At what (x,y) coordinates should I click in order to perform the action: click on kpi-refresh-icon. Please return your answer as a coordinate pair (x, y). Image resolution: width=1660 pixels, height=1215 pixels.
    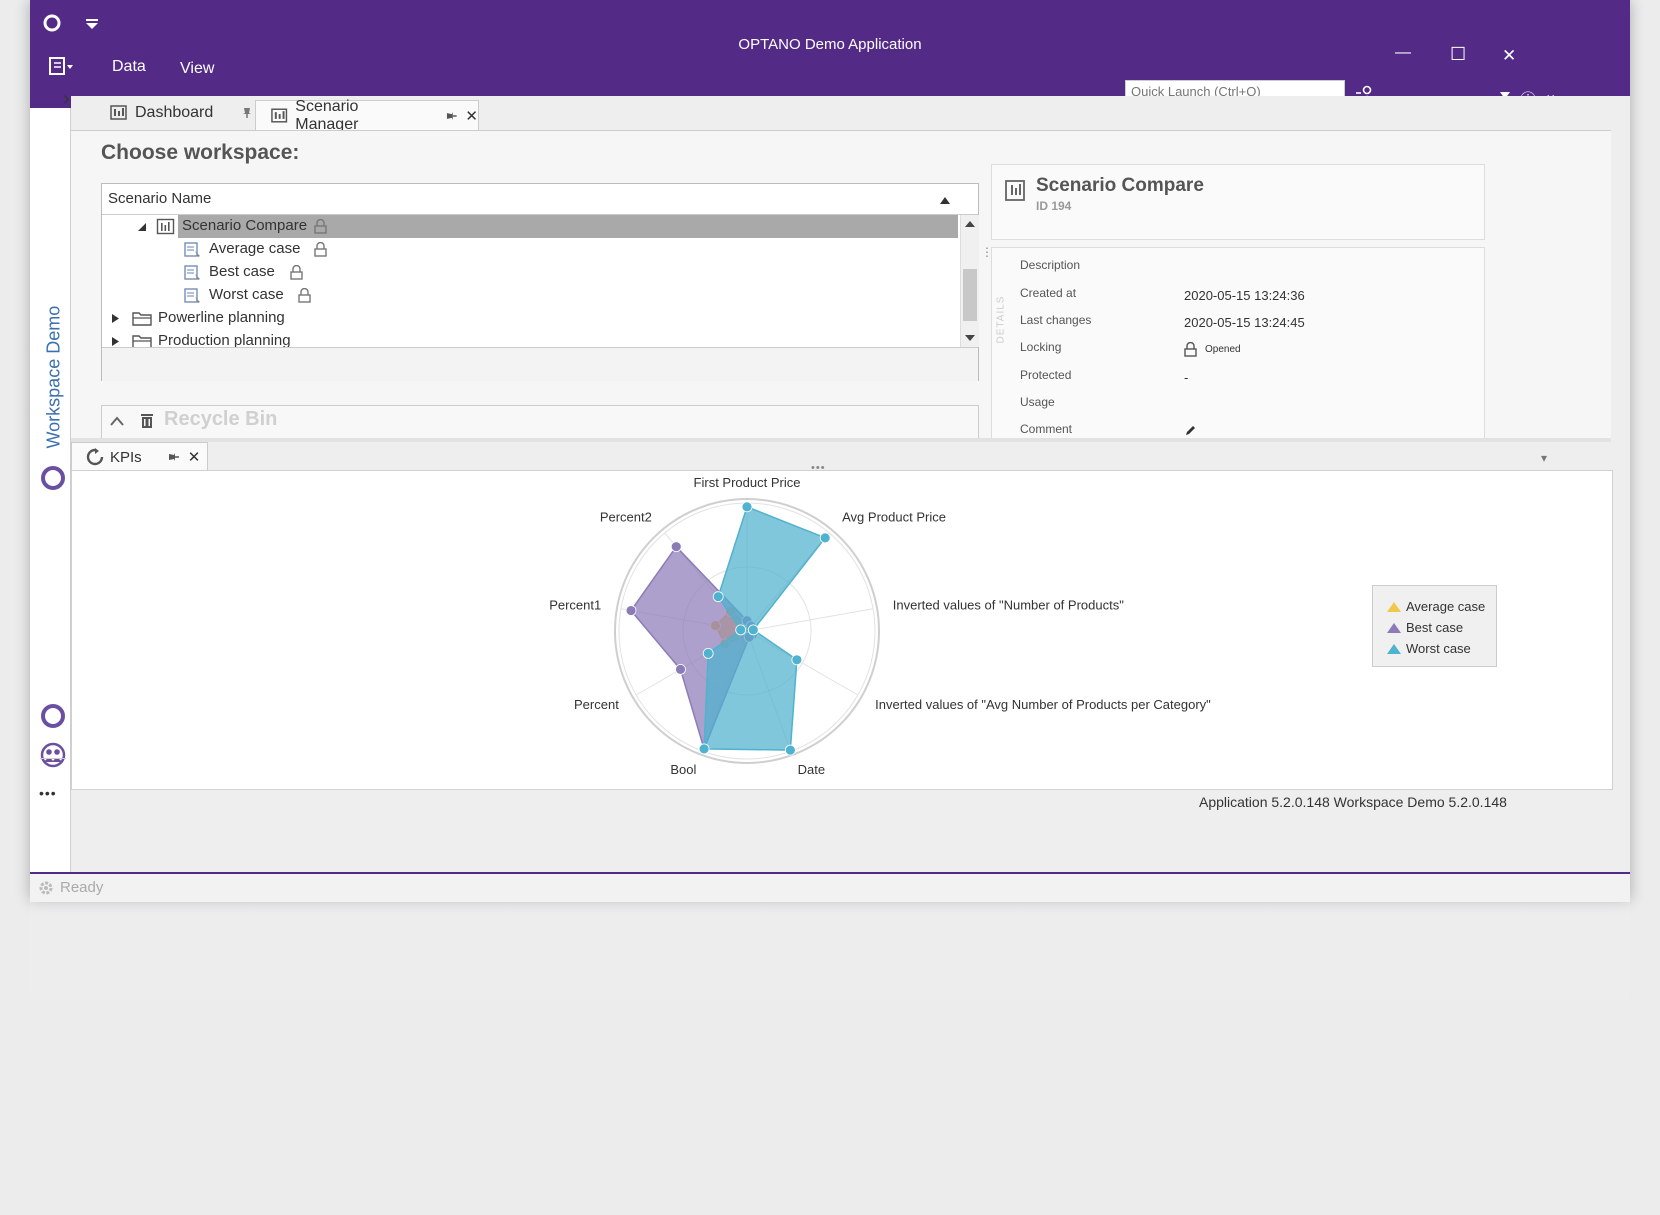
    Looking at the image, I should click on (95, 457).